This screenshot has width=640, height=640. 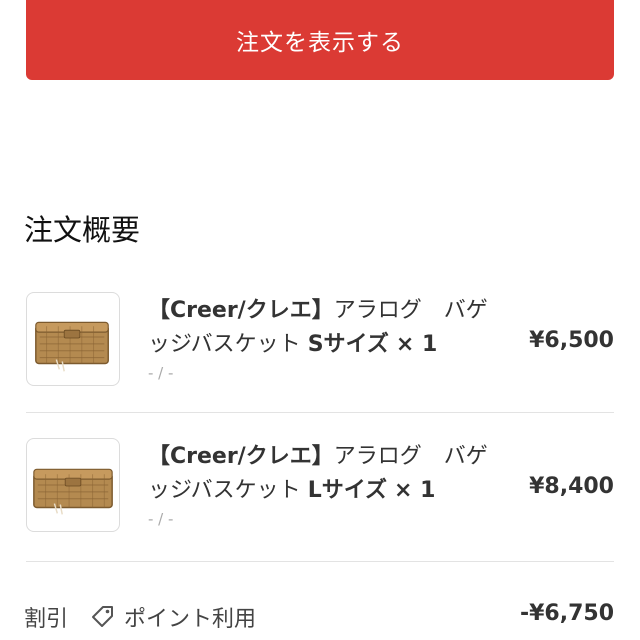 What do you see at coordinates (328, 328) in the screenshot?
I see `product-title: 【Creer/クレエ】アラログ バゲッジバスケット Sサイズ × 1` at bounding box center [328, 328].